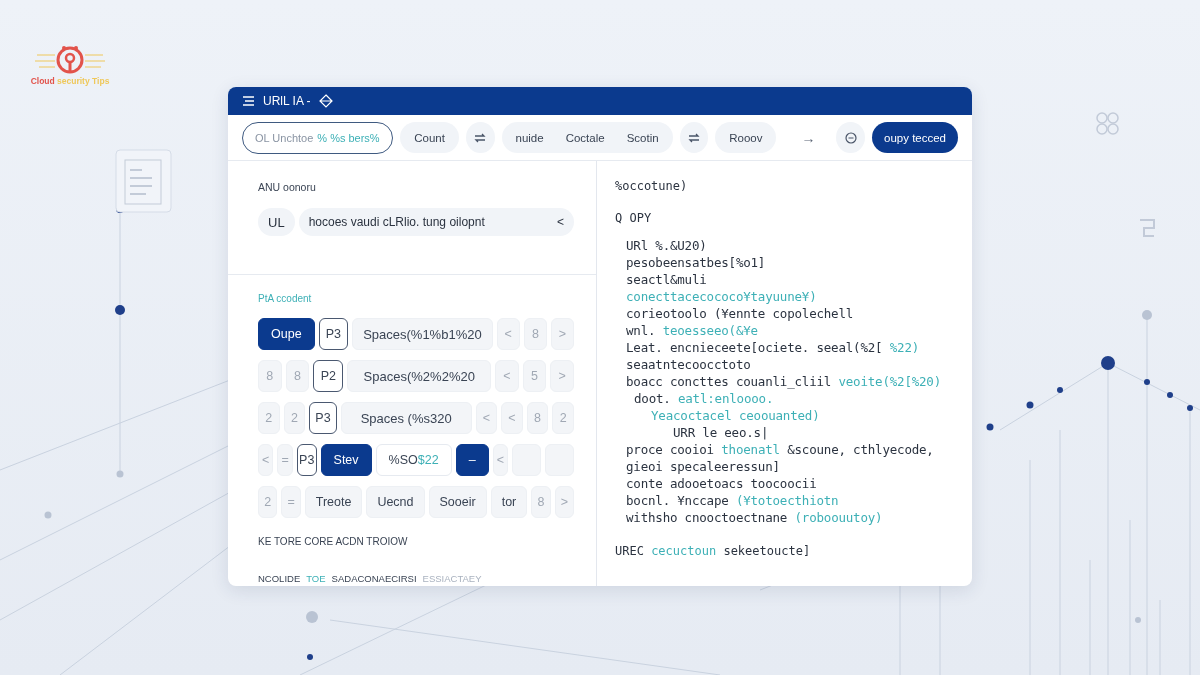  What do you see at coordinates (696, 262) in the screenshot?
I see `code-line: pesobeensatbes[%o1]` at bounding box center [696, 262].